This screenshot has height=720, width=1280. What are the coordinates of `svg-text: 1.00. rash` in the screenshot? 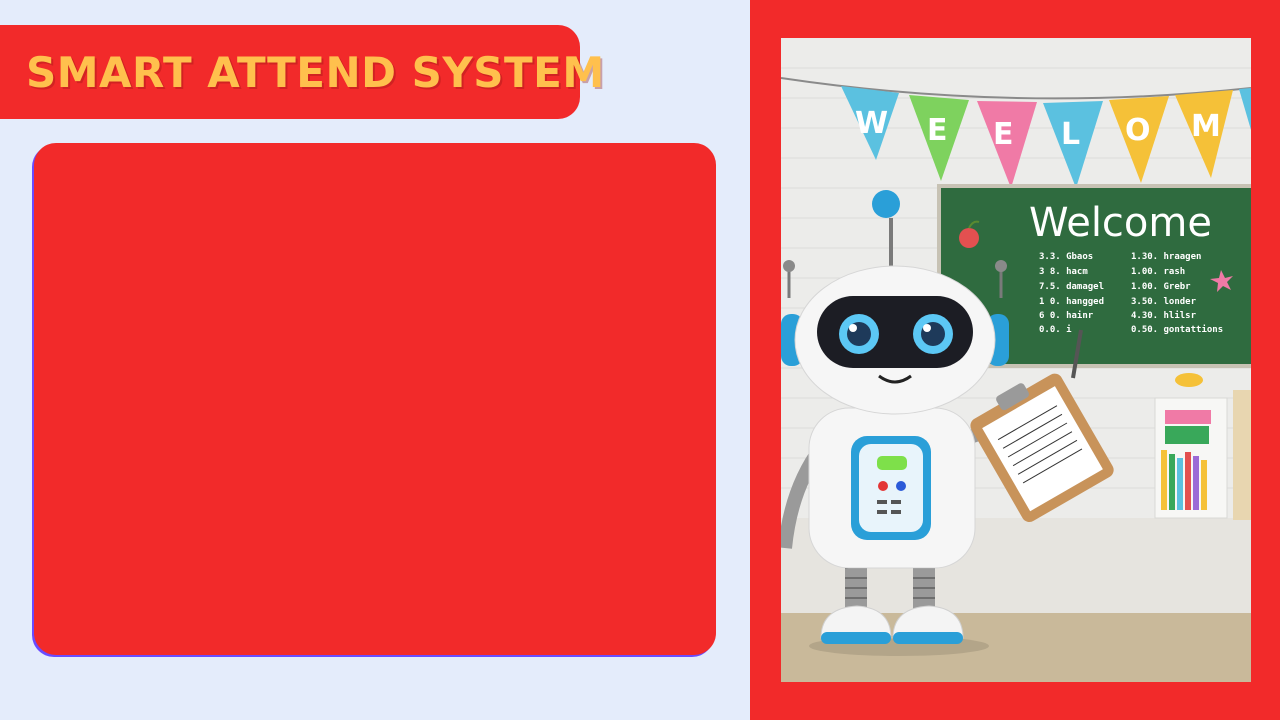 It's located at (1158, 272).